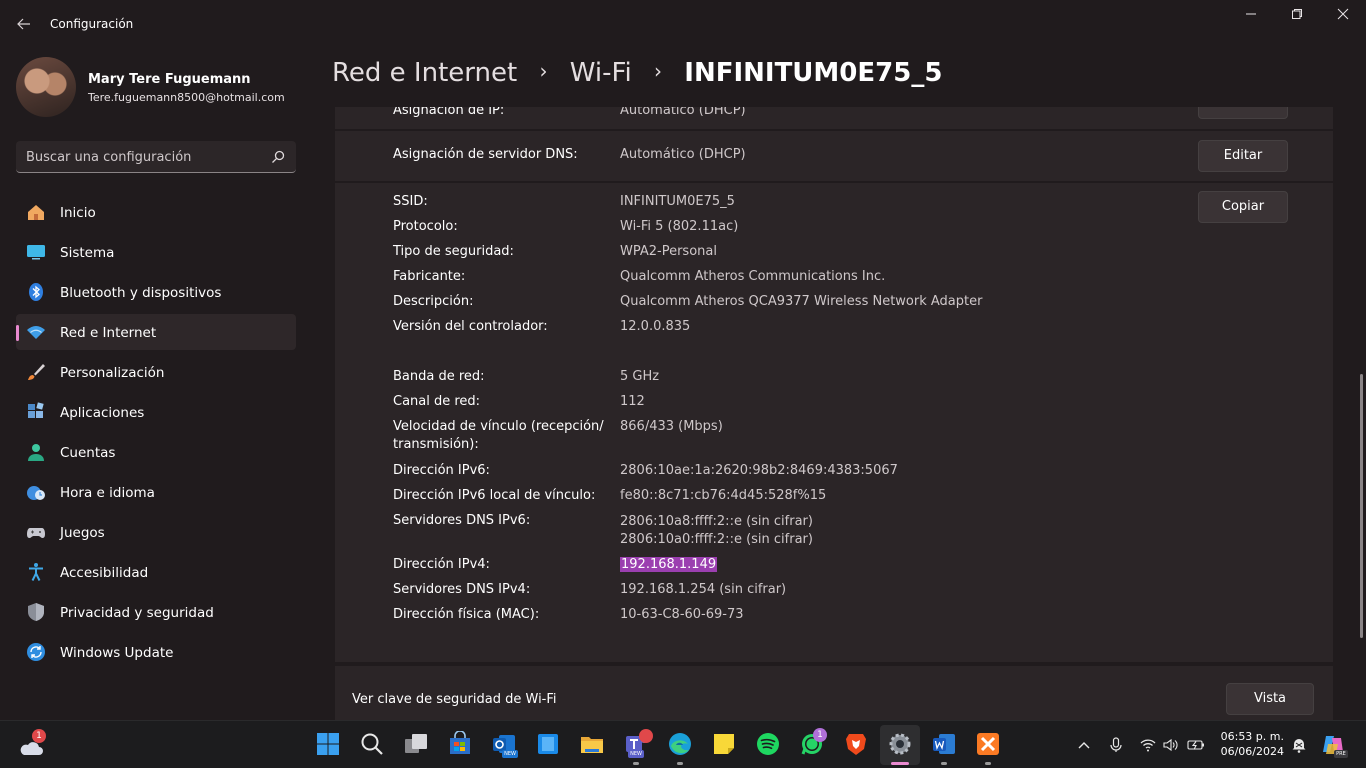 This screenshot has height=768, width=1366. What do you see at coordinates (82, 533) in the screenshot?
I see `sidebar-item-label: Juegos` at bounding box center [82, 533].